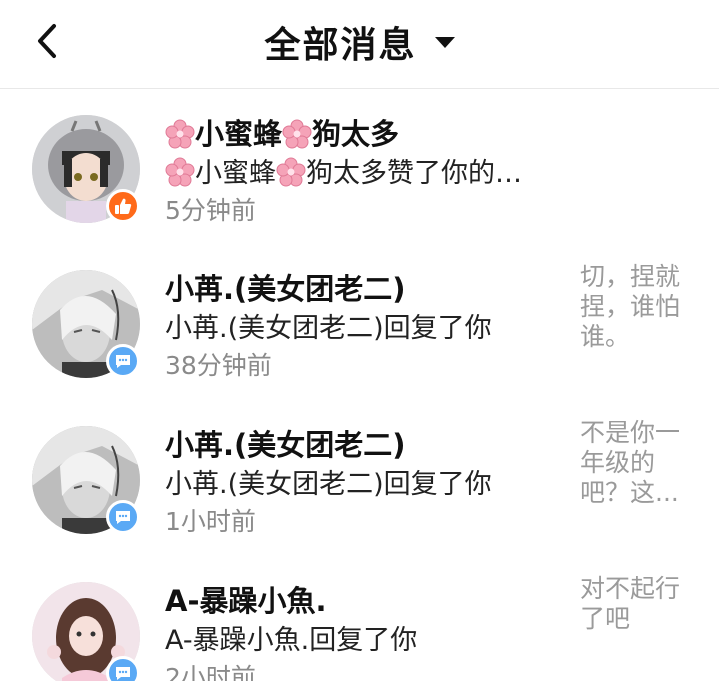 This screenshot has width=719, height=681. What do you see at coordinates (630, 306) in the screenshot?
I see `replied-comment-preview: 切，捏就捏，谁怕谁。` at bounding box center [630, 306].